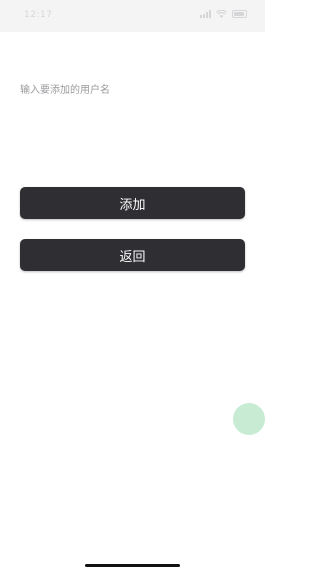 The image size is (320, 574). I want to click on add-button-label: 添加, so click(132, 205).